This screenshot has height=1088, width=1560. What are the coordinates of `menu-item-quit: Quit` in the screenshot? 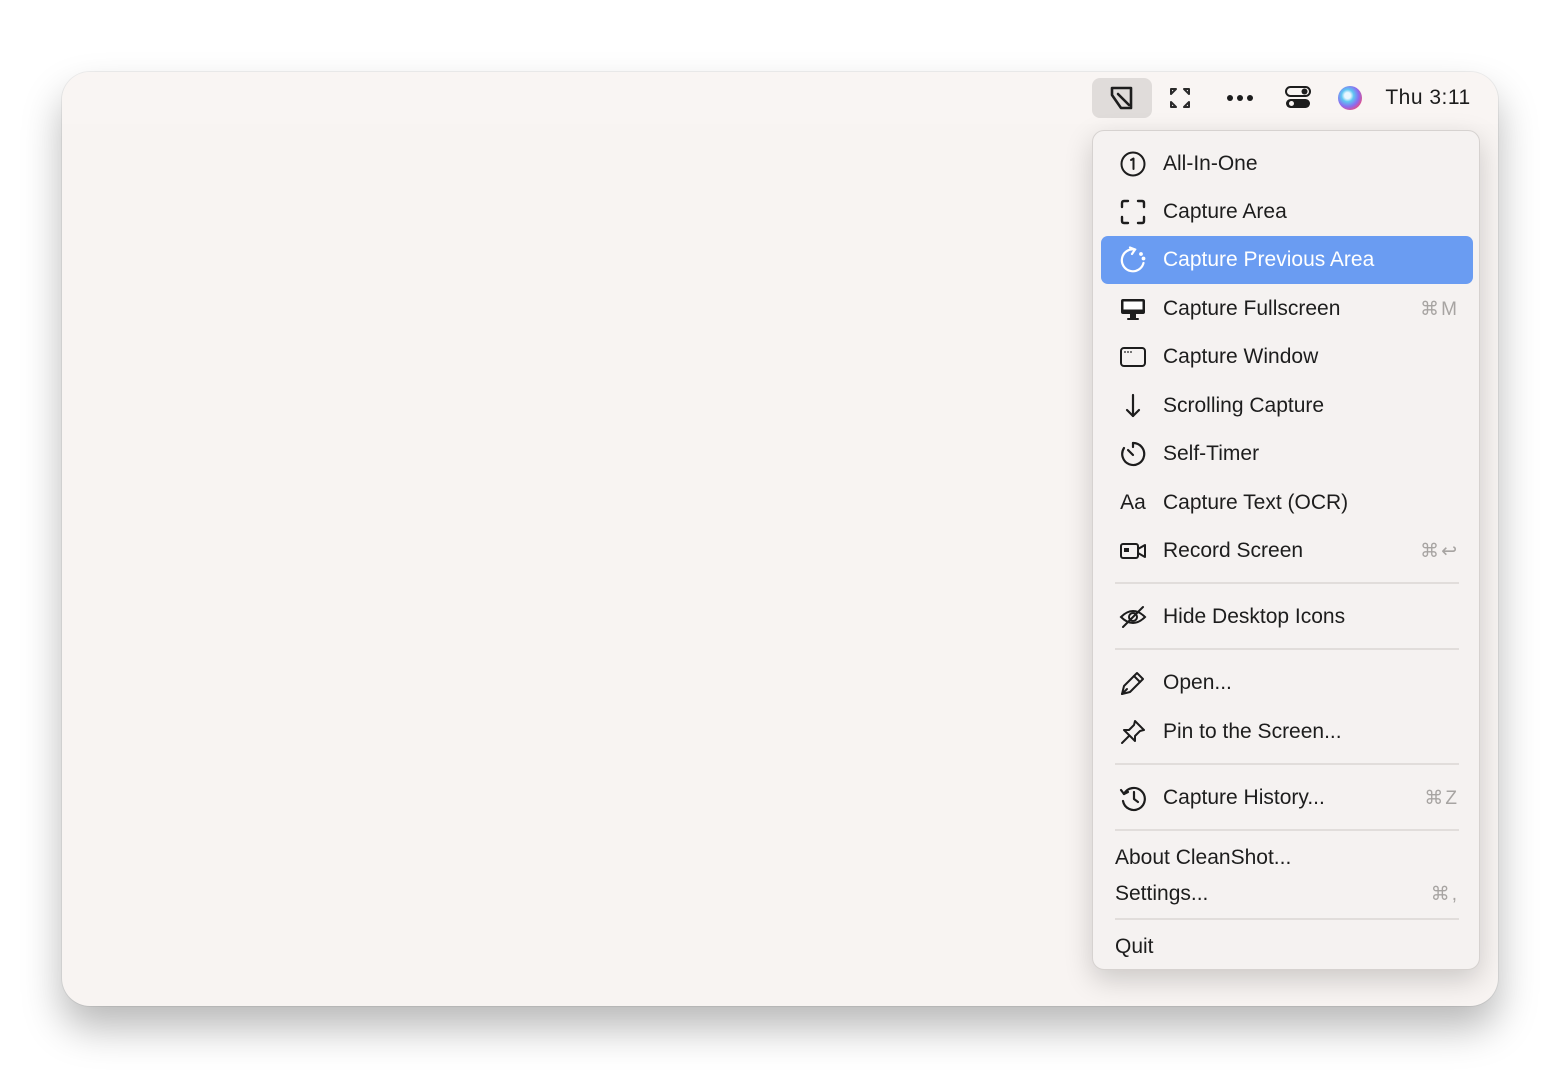 It's located at (1287, 947).